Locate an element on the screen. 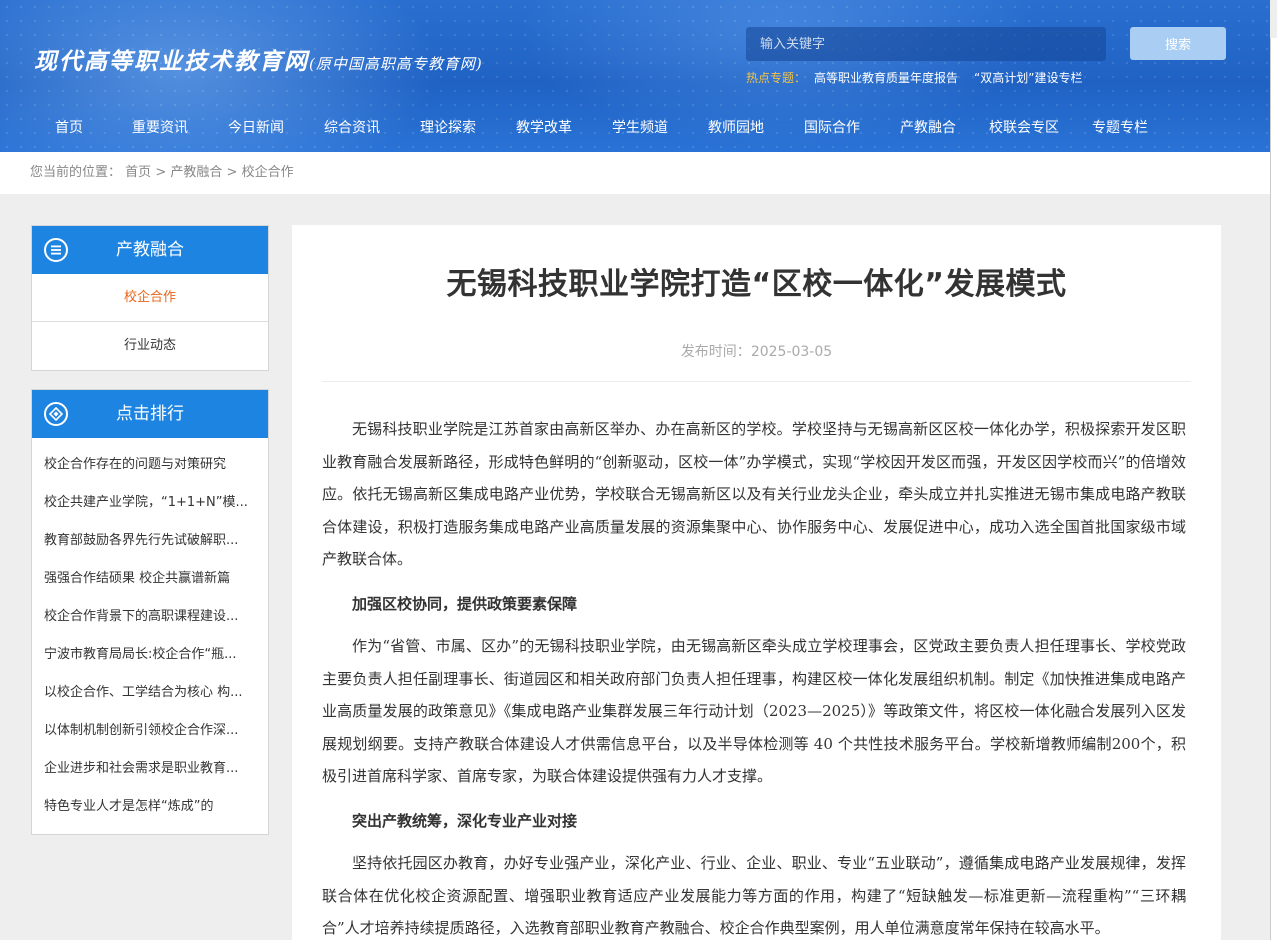 This screenshot has height=940, width=1277. ranking-panel-title: 点击排行 is located at coordinates (150, 414).